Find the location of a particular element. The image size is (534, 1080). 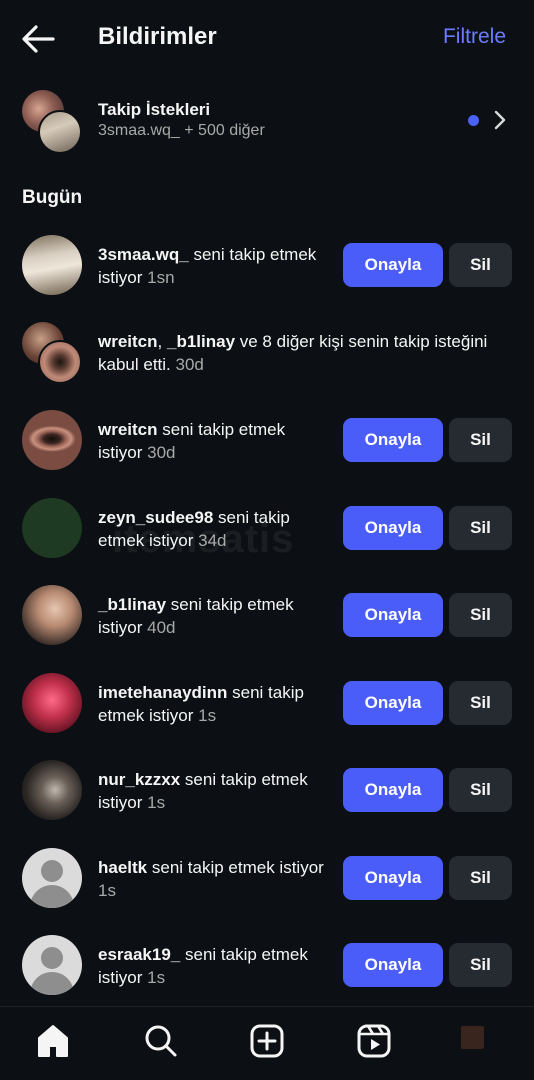

notification-text: esraak19_ seni takip etmek istiyor 1s is located at coordinates (216, 966).